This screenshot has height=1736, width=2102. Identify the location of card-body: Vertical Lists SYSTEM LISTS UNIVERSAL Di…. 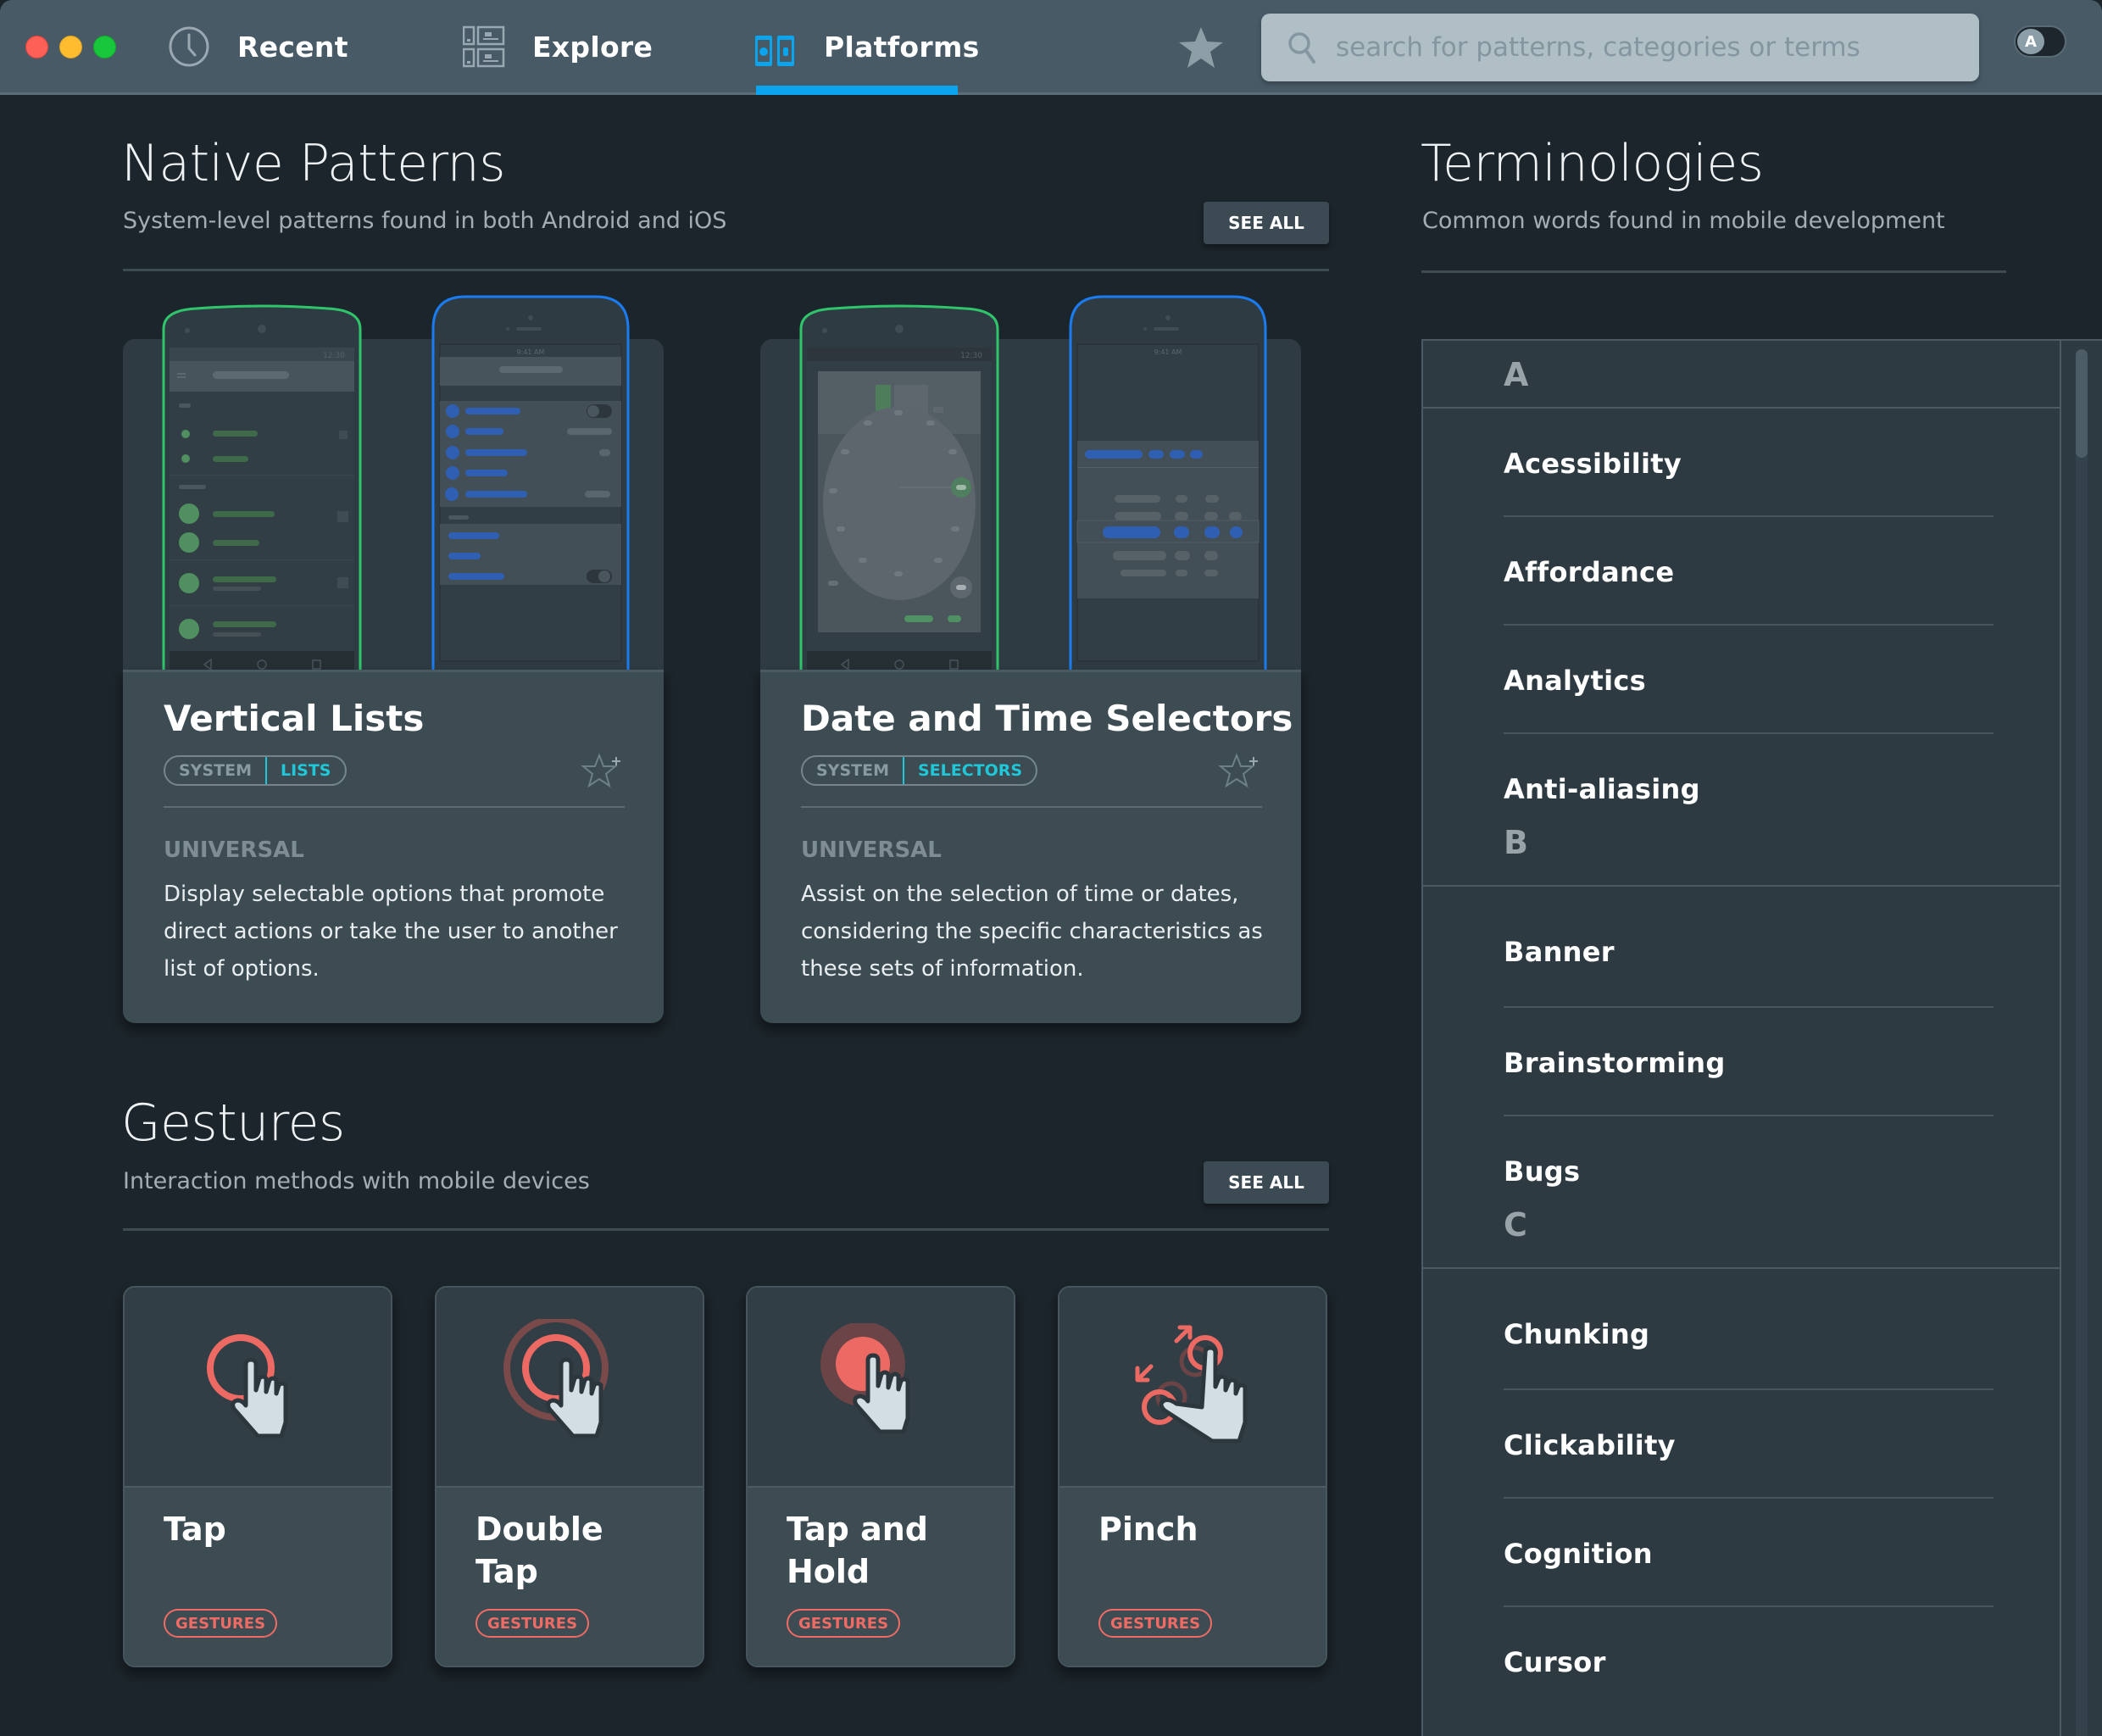
(393, 846).